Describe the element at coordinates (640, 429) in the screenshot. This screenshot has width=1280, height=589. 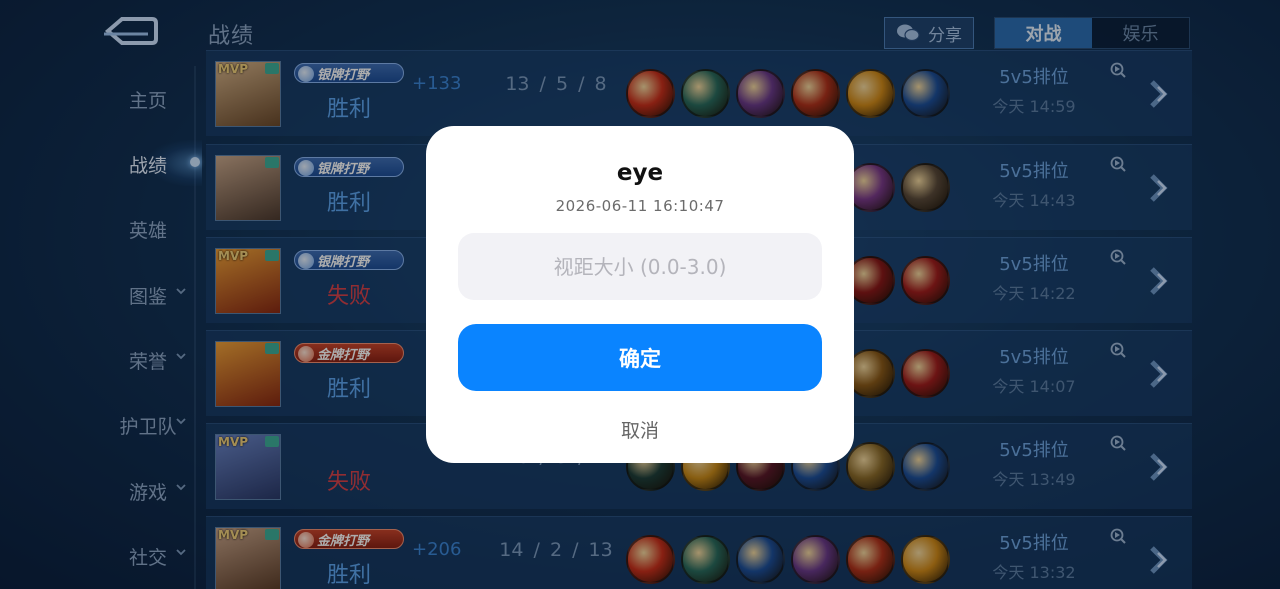
I see `cancel-button: 取消` at that location.